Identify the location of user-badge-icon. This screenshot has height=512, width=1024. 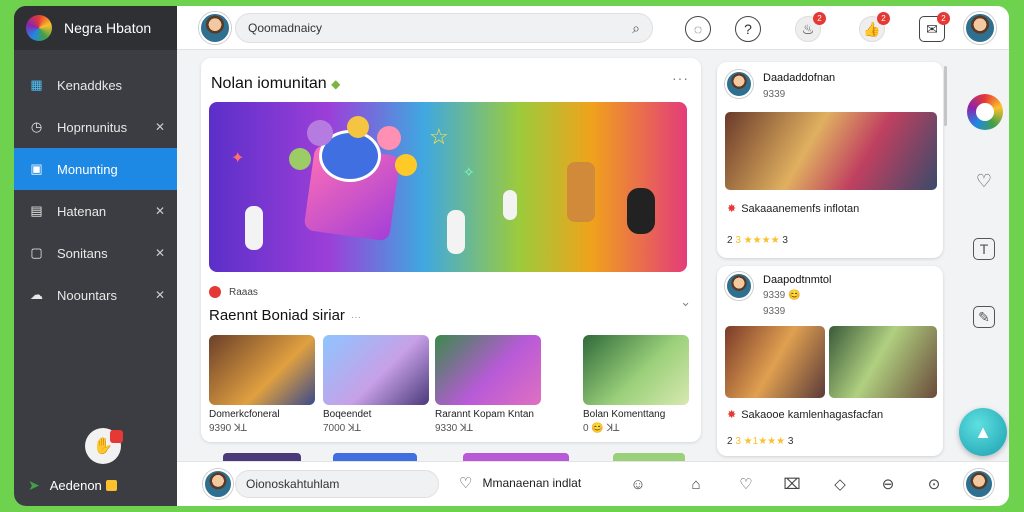
(111, 485).